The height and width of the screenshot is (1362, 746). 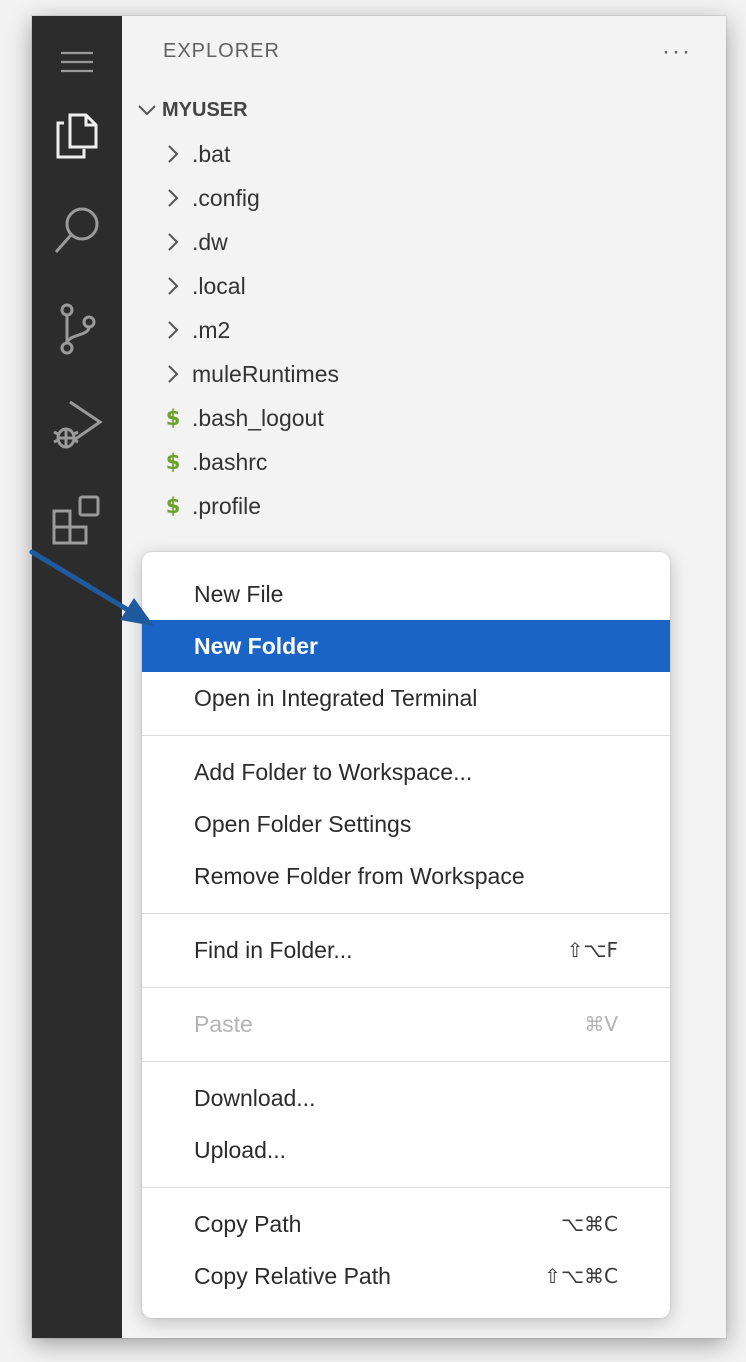 I want to click on menu-item-copy-path: Copy Path ⌥⌘C, so click(x=406, y=1224).